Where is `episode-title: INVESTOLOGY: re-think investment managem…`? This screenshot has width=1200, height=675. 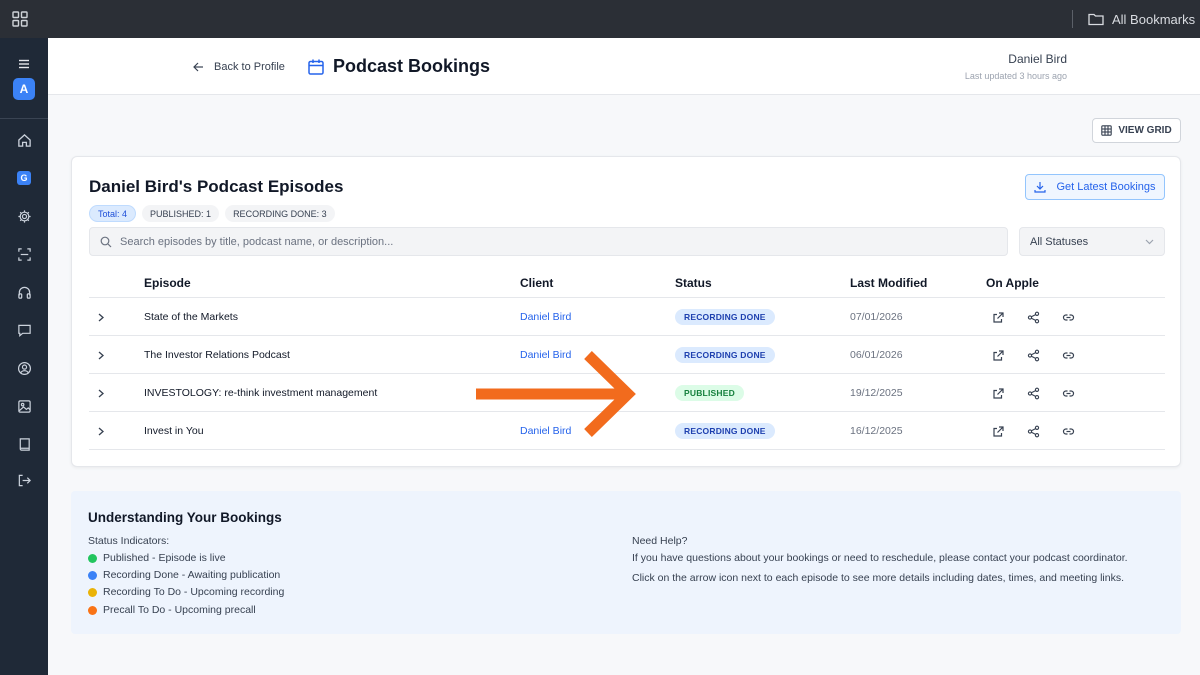 episode-title: INVESTOLOGY: re-think investment managem… is located at coordinates (261, 393).